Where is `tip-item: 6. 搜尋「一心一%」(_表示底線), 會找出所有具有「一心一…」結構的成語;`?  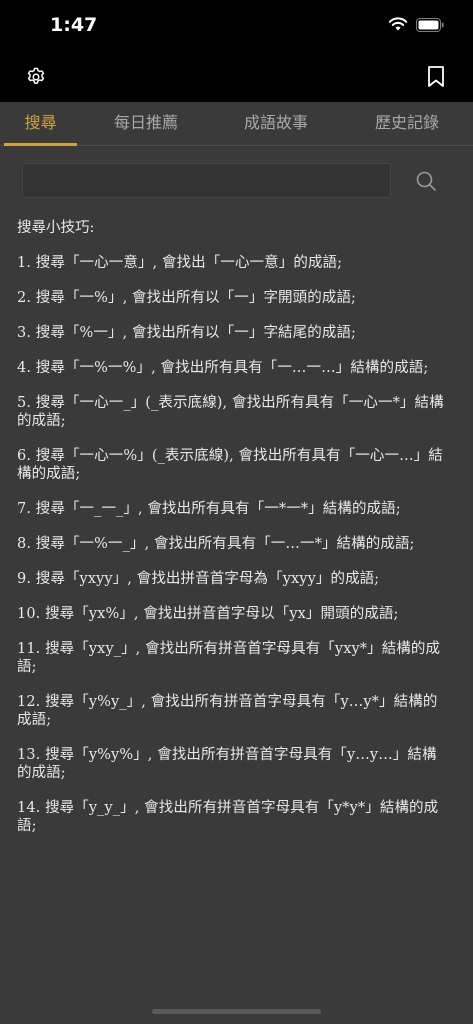 tip-item: 6. 搜尋「一心一%」(_表示底線), 會找出所有具有「一心一…」結構的成語; is located at coordinates (230, 465).